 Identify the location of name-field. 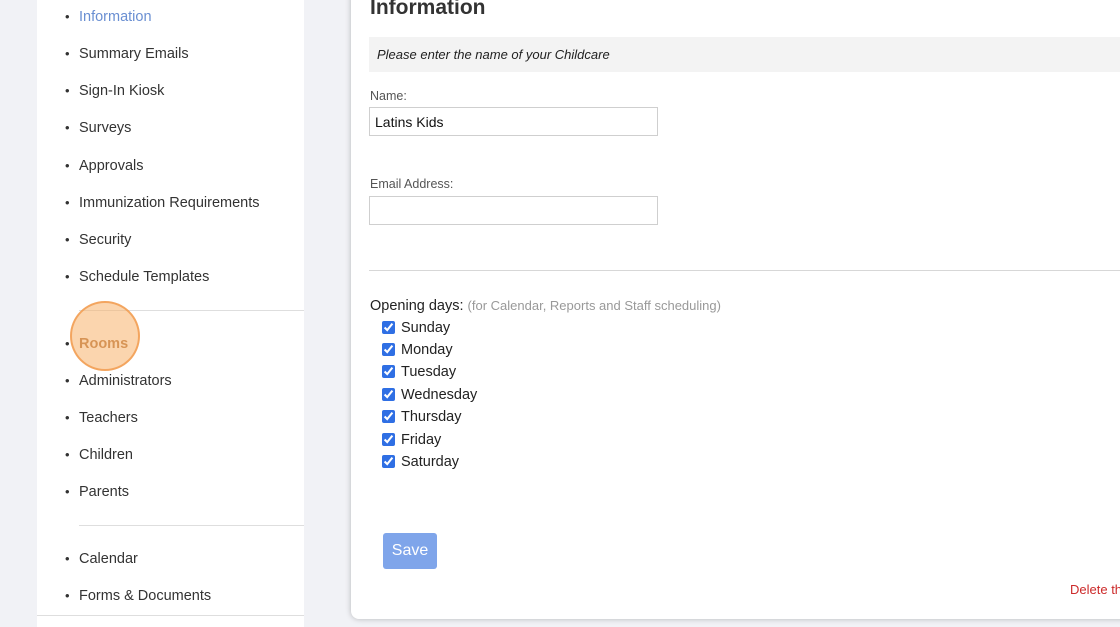
(513, 121).